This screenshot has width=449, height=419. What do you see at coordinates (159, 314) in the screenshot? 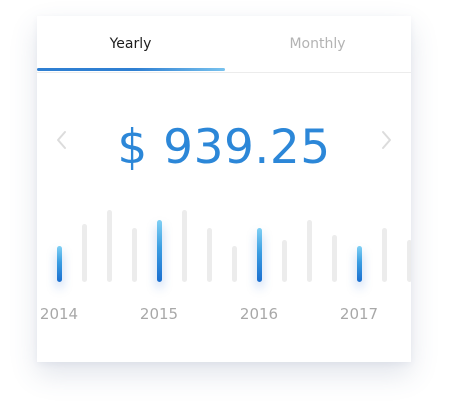
I see `year-label-2015: 2015` at bounding box center [159, 314].